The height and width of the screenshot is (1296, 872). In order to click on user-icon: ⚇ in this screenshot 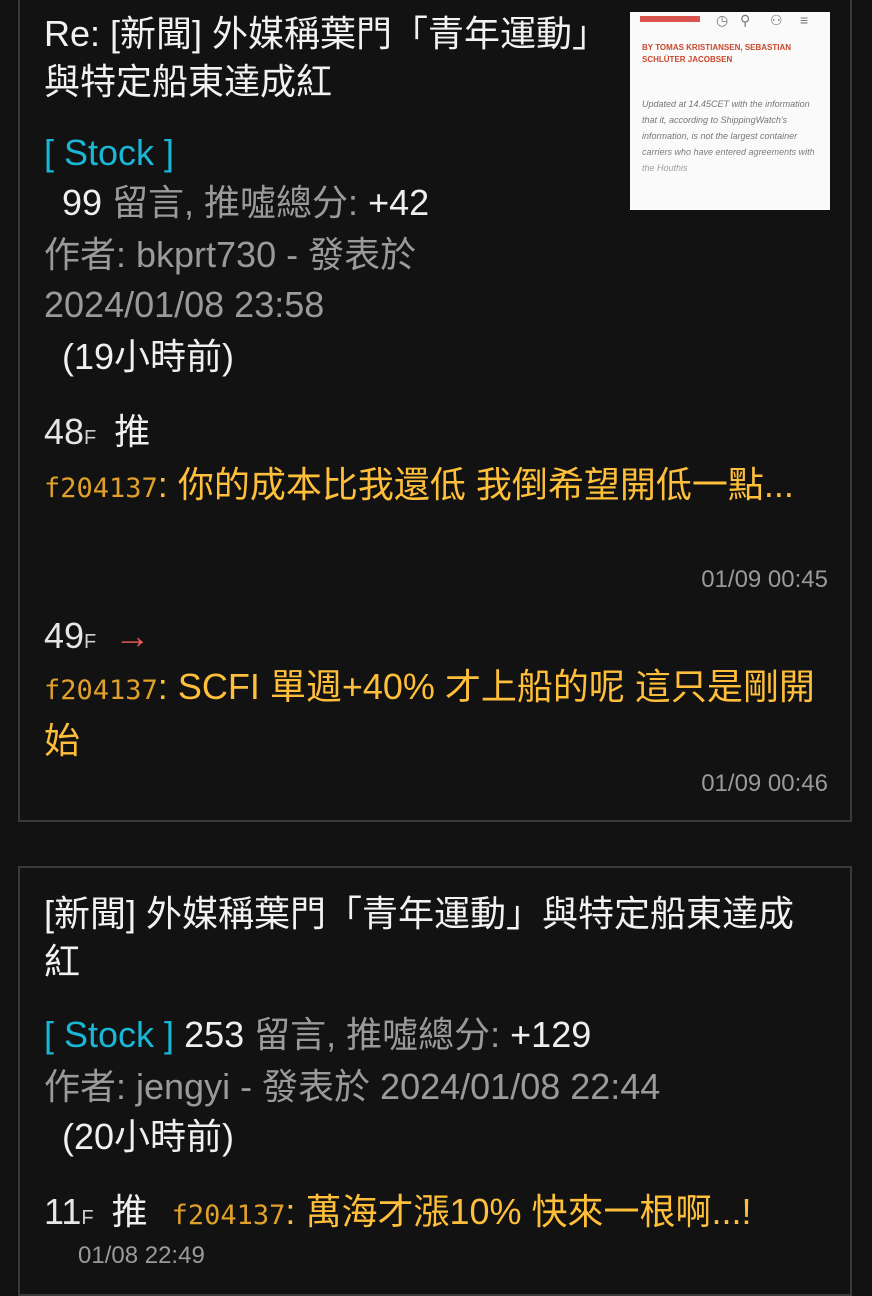, I will do `click(776, 20)`.